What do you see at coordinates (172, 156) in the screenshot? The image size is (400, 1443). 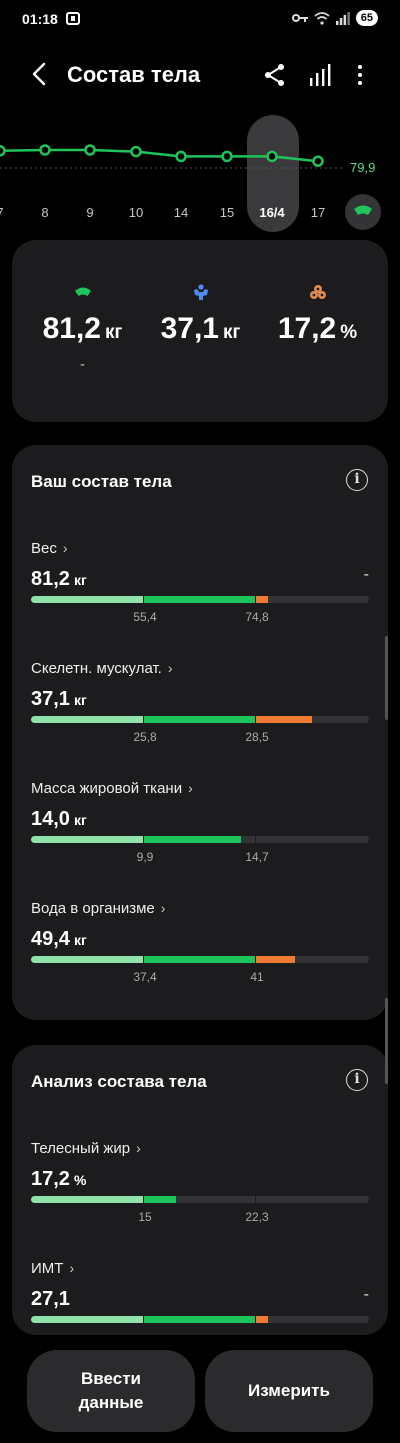 I see `trend-line-svg` at bounding box center [172, 156].